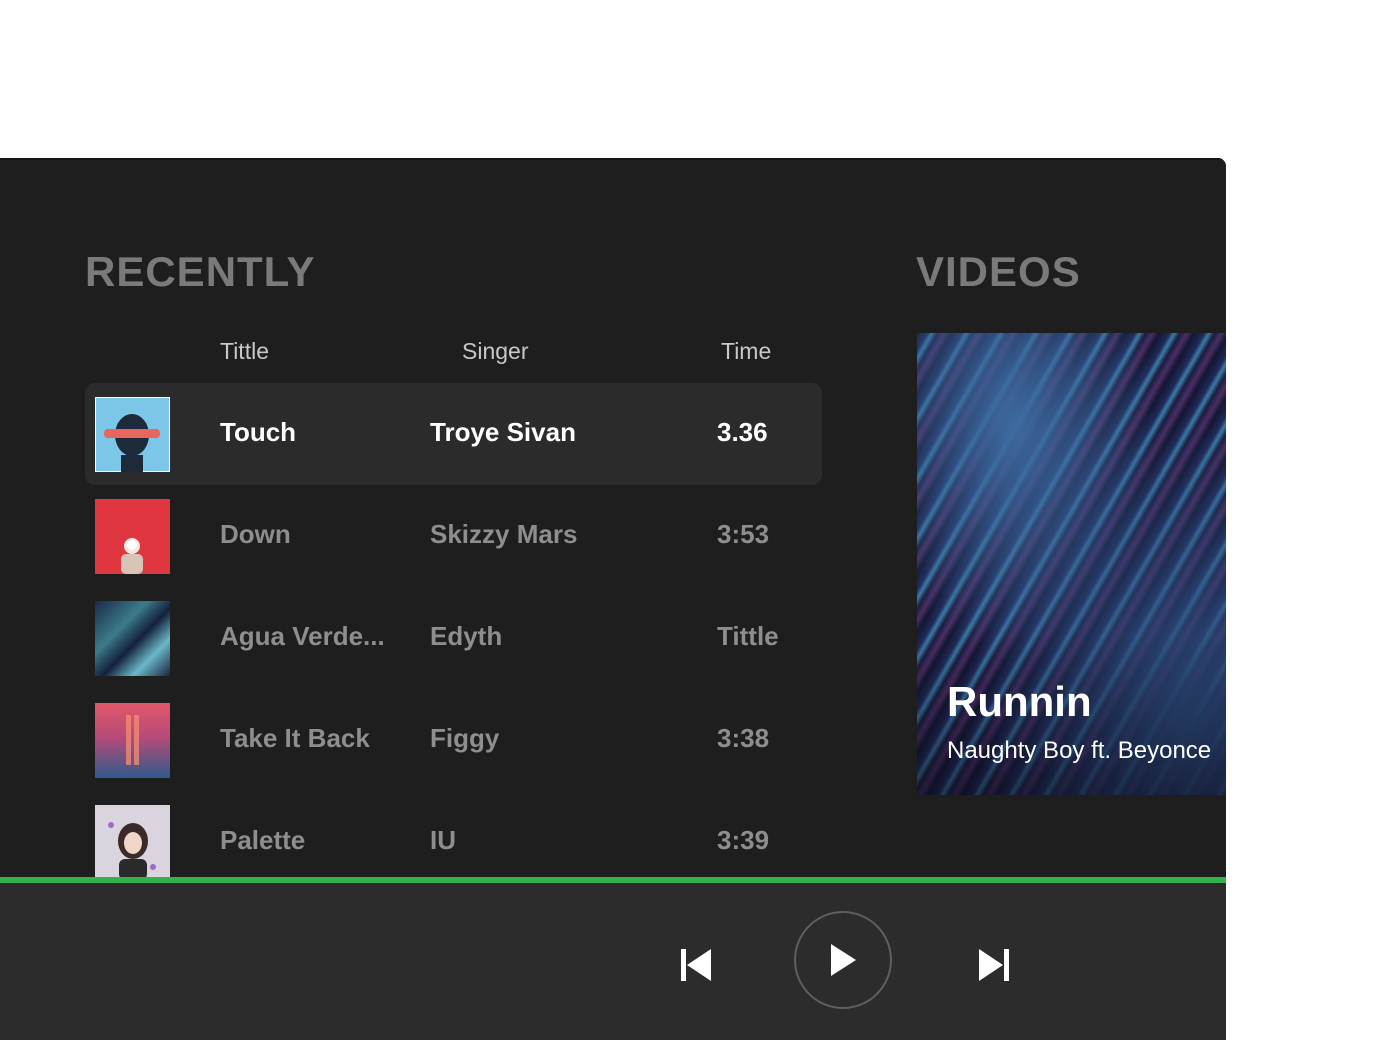 The height and width of the screenshot is (1040, 1384). What do you see at coordinates (466, 636) in the screenshot?
I see `track-singer: Edyth` at bounding box center [466, 636].